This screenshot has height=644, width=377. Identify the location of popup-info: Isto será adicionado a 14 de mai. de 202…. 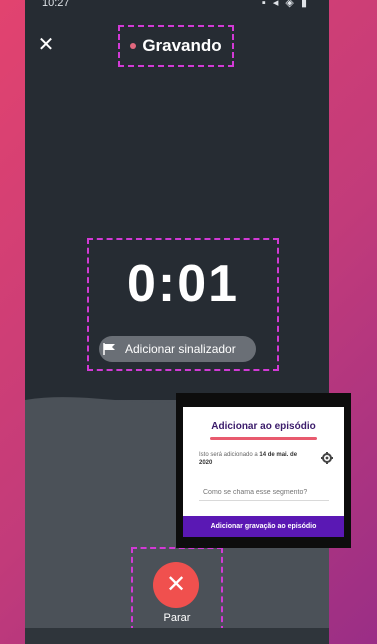
(251, 459).